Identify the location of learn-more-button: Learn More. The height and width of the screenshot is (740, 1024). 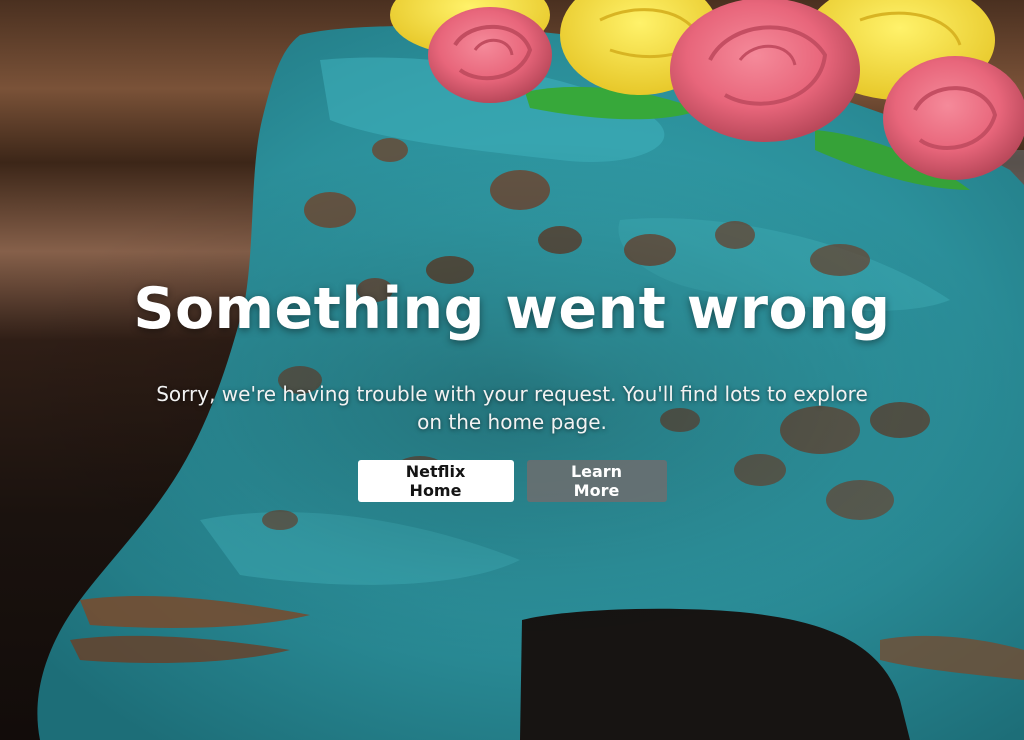
(596, 481).